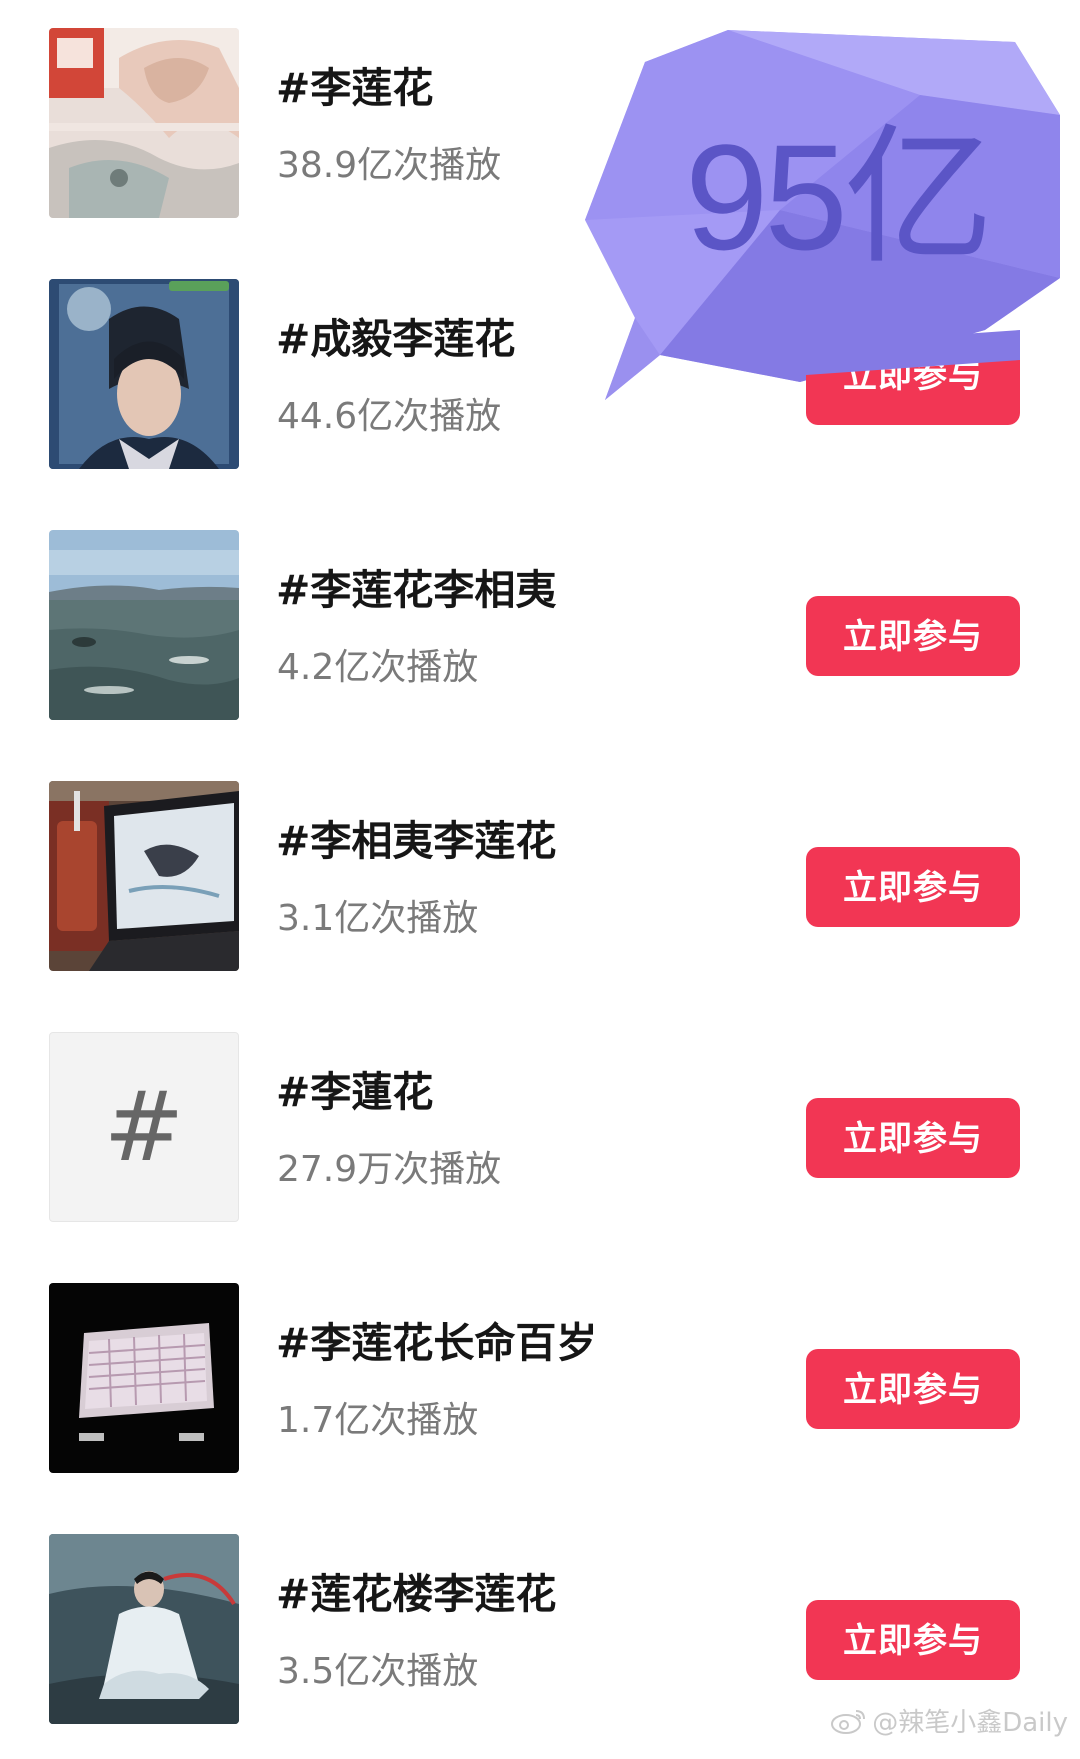 This screenshot has width=1080, height=1759. Describe the element at coordinates (540, 1380) in the screenshot. I see `list-item: #李莲花长命百岁 1.7亿次播放 立即参与` at that location.